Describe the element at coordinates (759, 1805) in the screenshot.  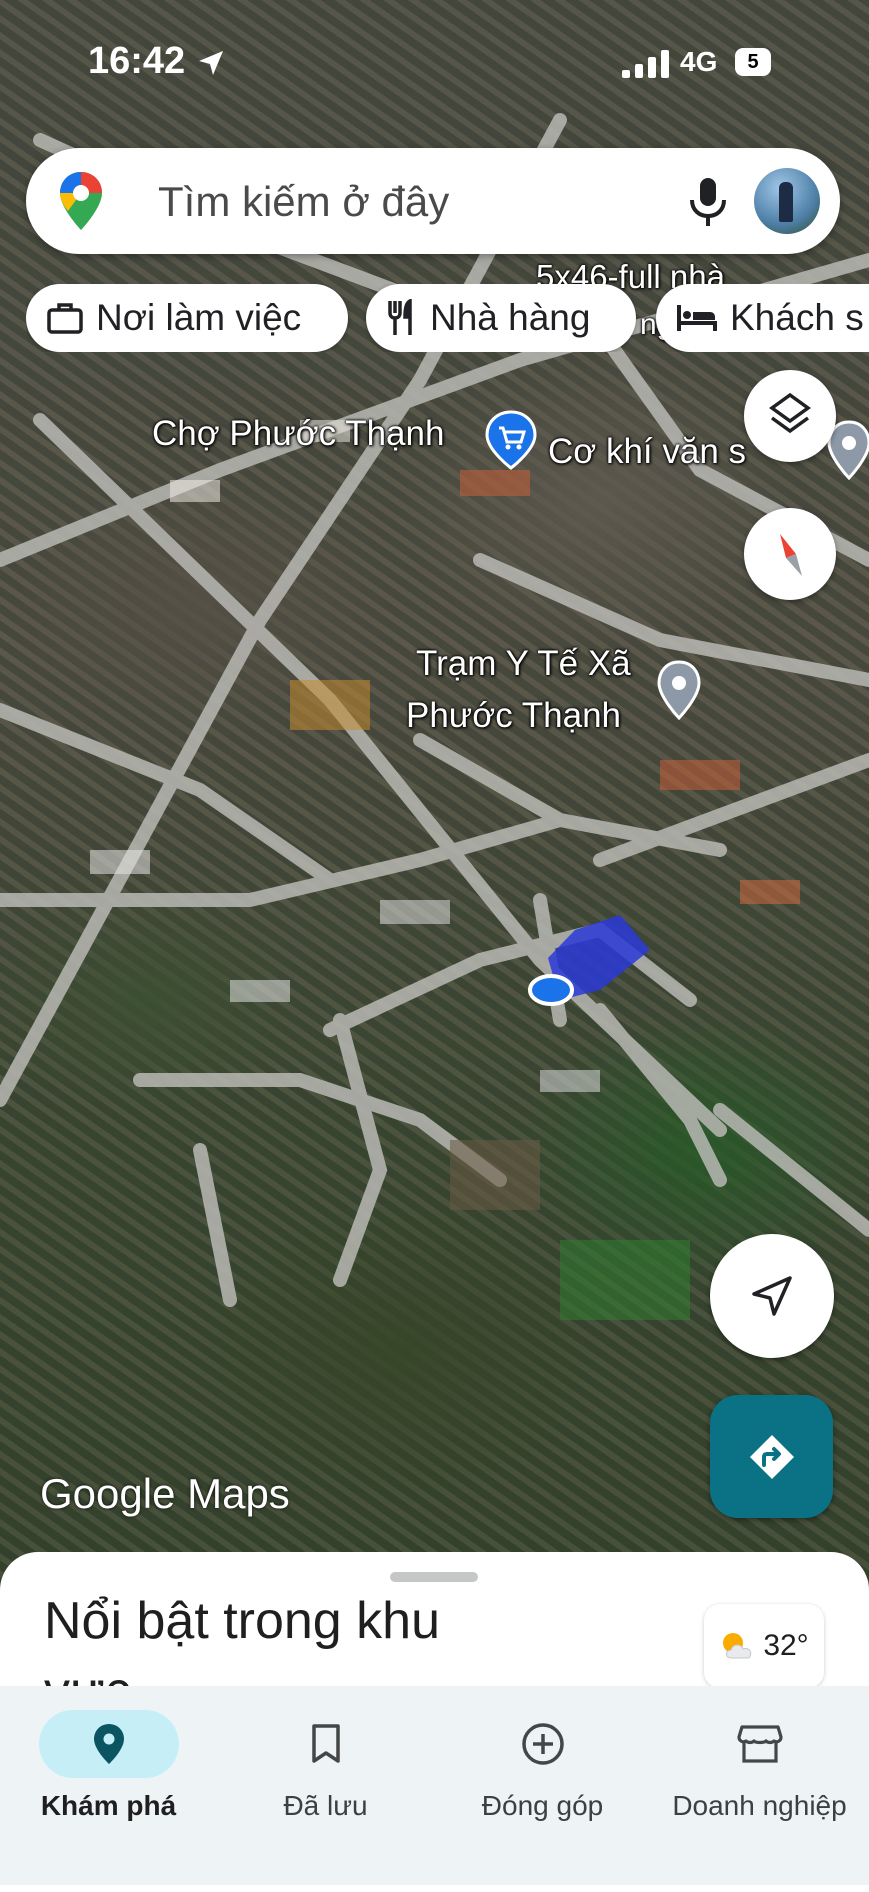
I see `nav-business-label: Doanh nghiệp` at that location.